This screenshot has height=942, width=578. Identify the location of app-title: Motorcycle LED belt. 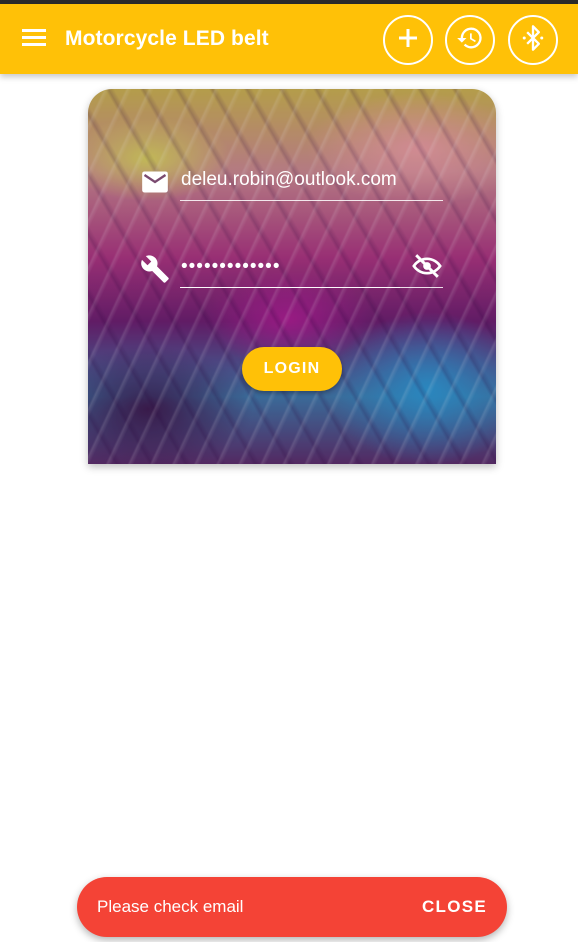
(167, 38).